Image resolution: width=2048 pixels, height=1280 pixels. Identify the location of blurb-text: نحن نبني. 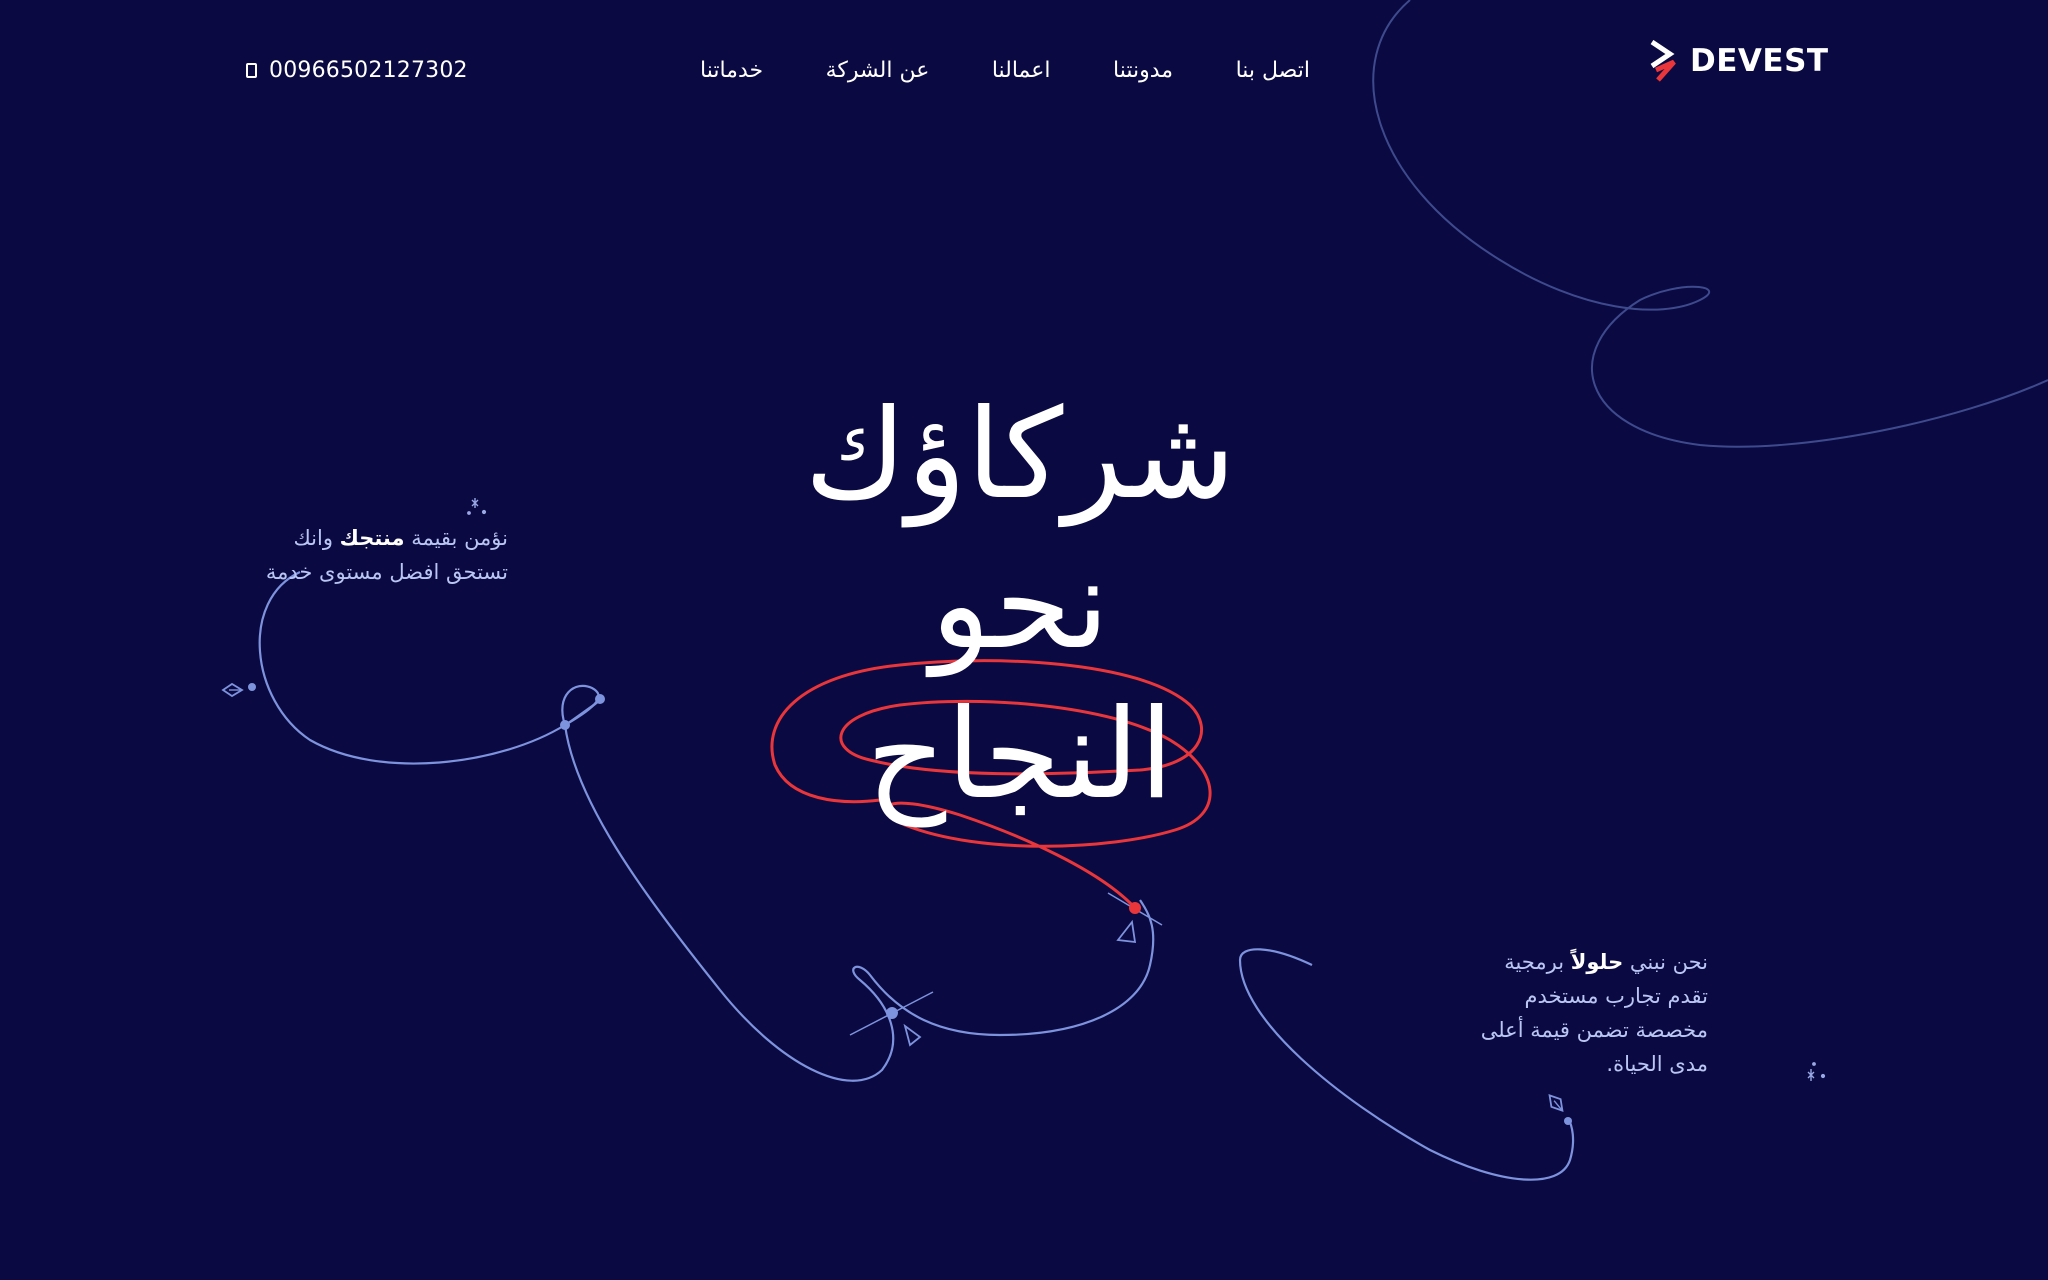
(1665, 962).